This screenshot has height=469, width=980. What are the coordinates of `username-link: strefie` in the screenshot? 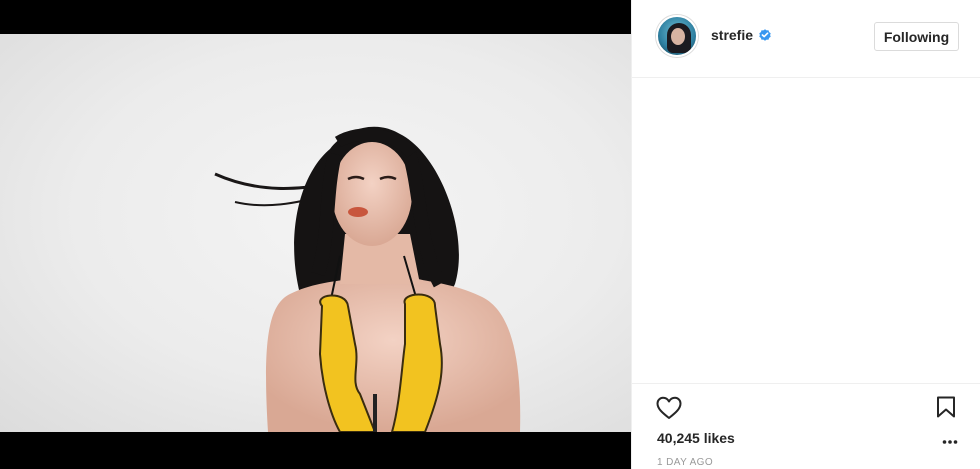 It's located at (732, 35).